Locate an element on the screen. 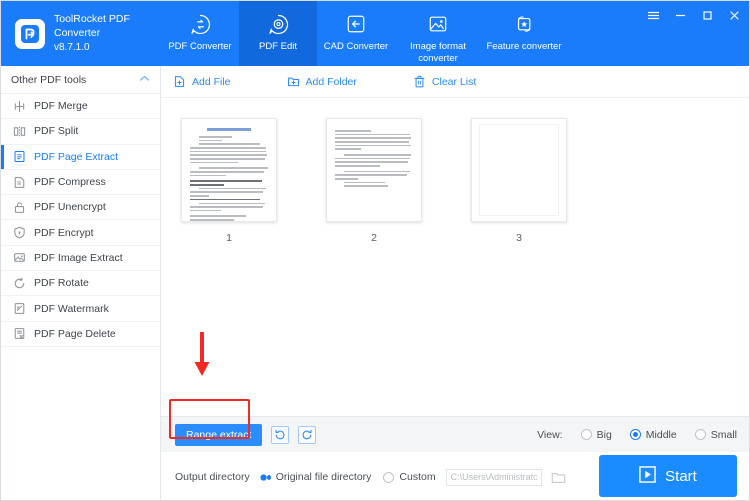 The image size is (750, 501). radio-small is located at coordinates (700, 434).